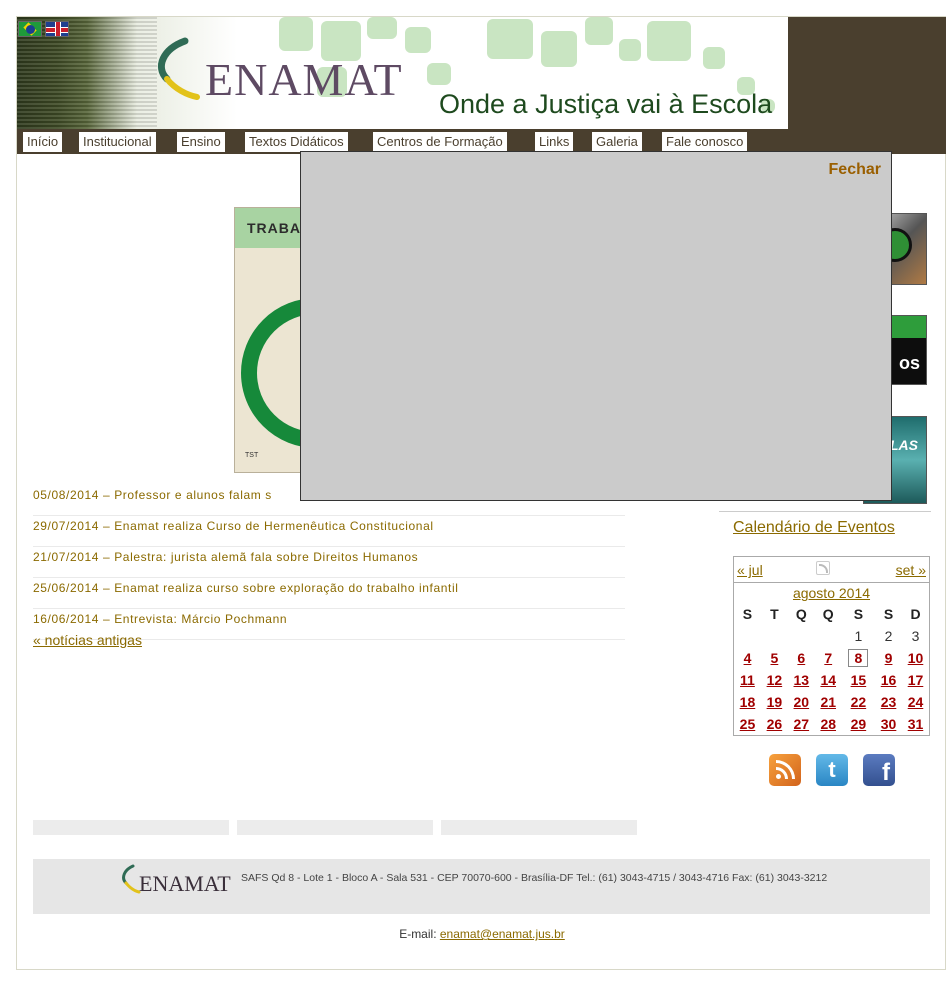  I want to click on twitter-icon: t, so click(832, 770).